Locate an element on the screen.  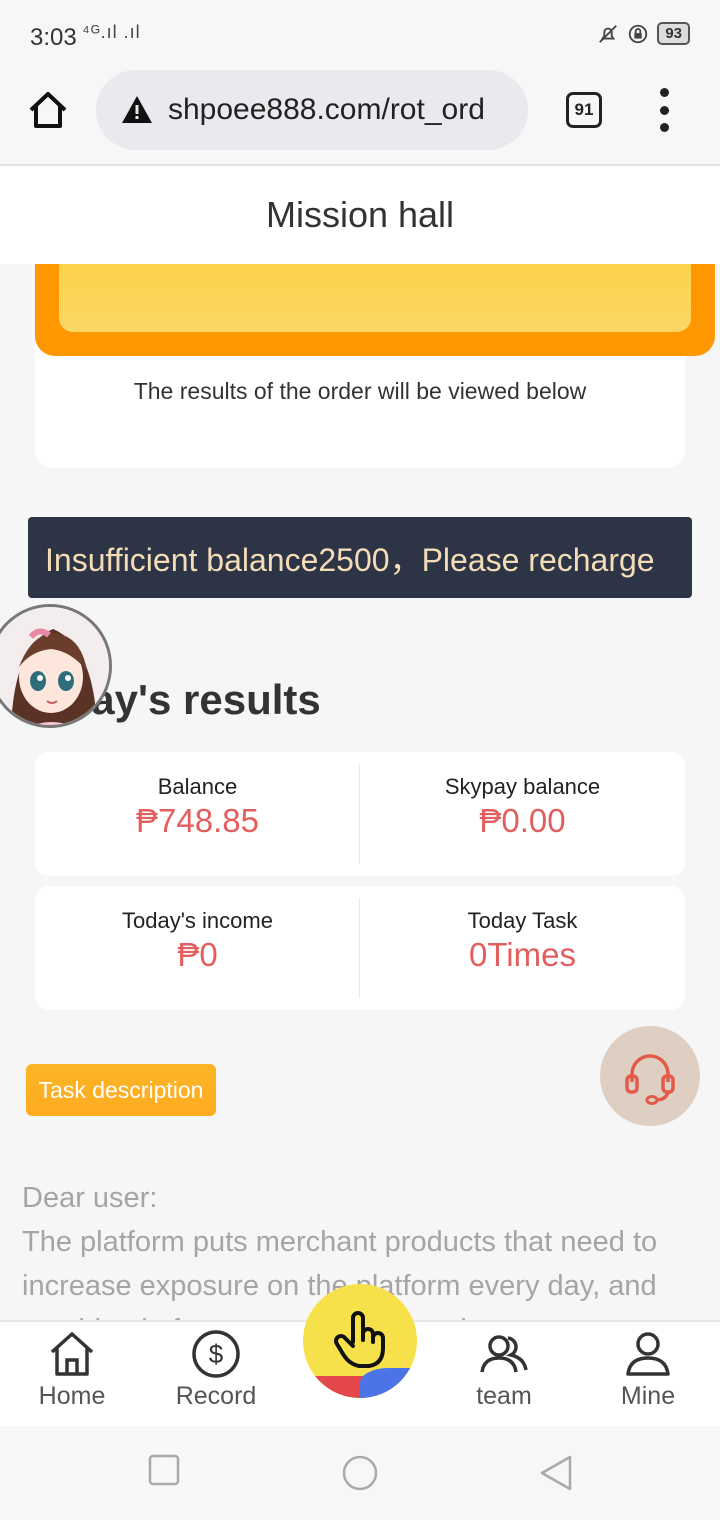
tab-switcher-button: 91 is located at coordinates (584, 110).